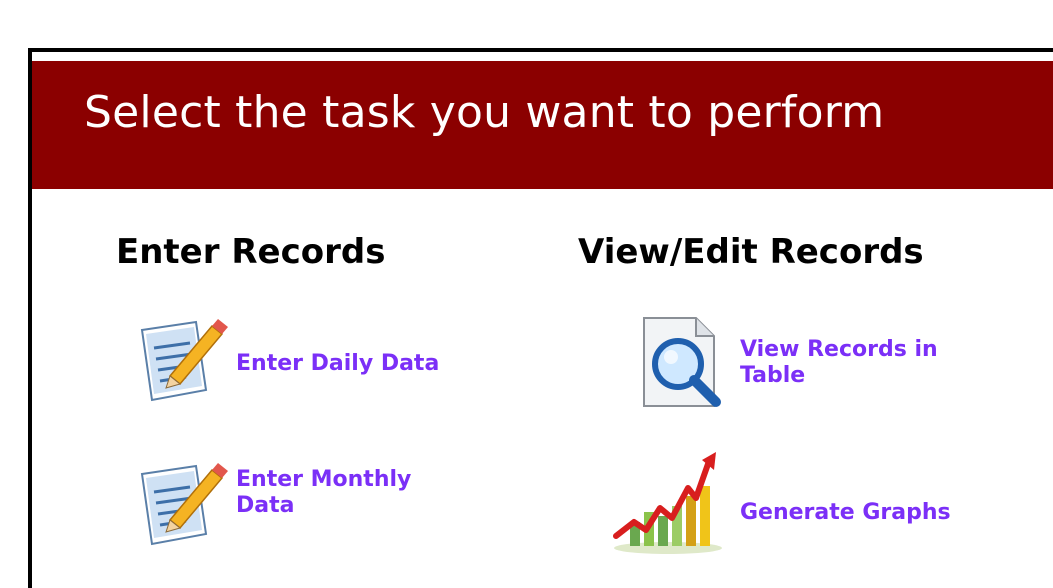 The width and height of the screenshot is (1053, 588). I want to click on enter-monthly-data-link: Enter Monthly Data, so click(326, 502).